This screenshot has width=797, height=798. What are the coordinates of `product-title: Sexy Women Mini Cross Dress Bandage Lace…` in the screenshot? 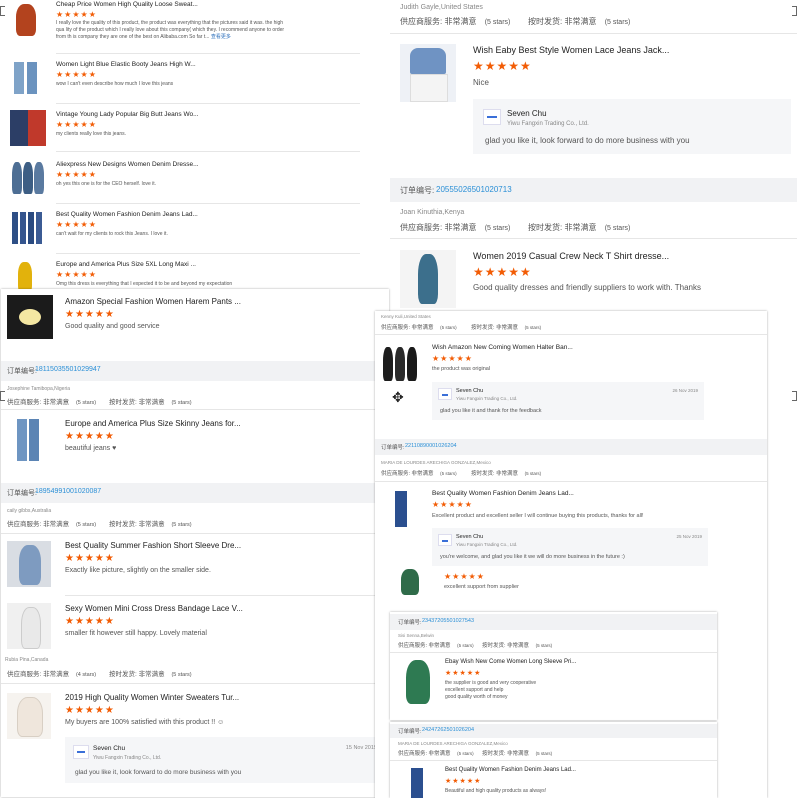 It's located at (154, 608).